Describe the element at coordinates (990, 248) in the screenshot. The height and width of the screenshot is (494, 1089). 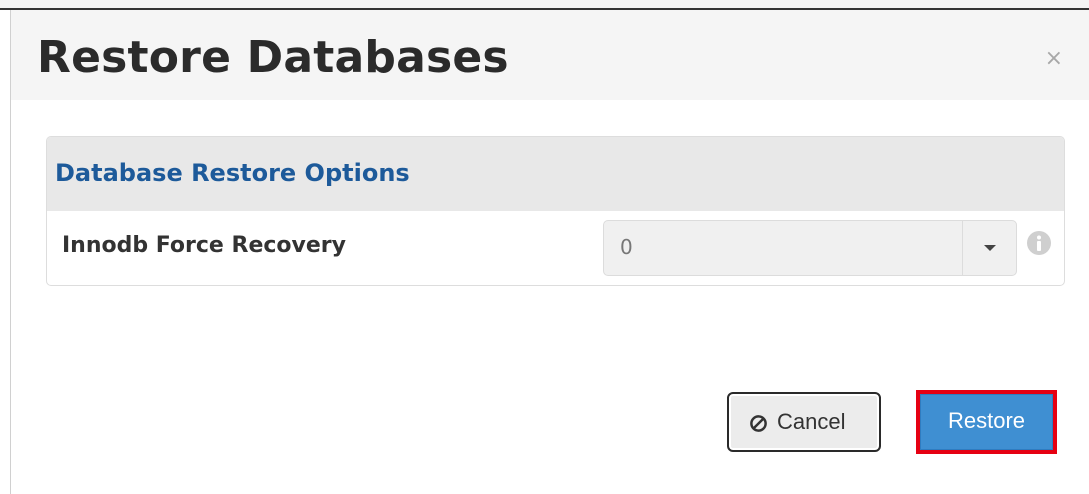
I see `chevron-down-icon` at that location.